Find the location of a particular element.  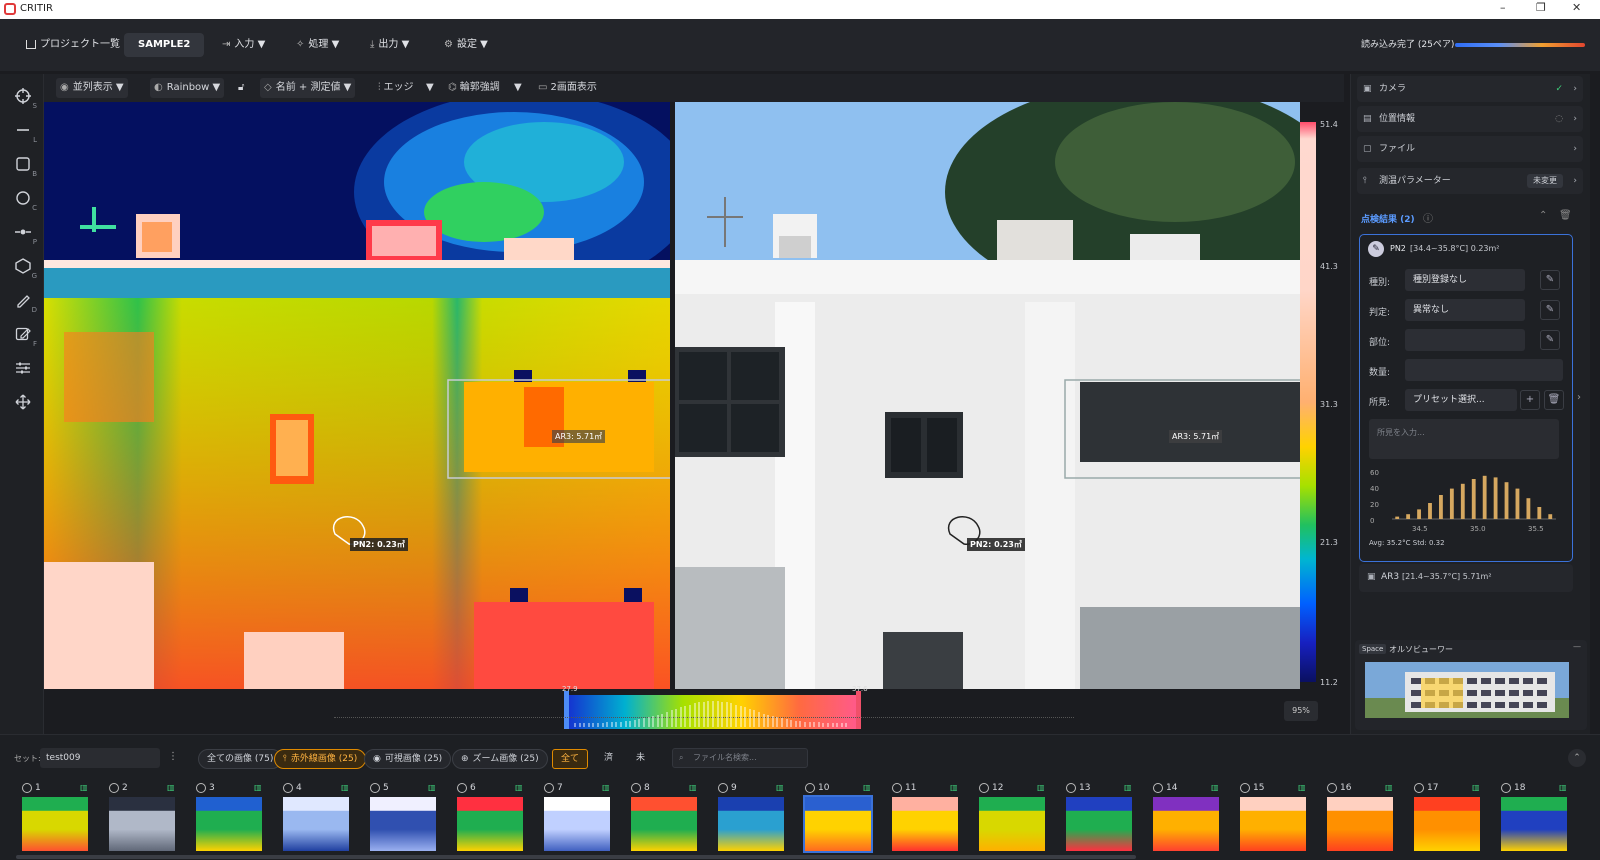

contour-toggle: ⌬ 輪郭強調 is located at coordinates (474, 88).